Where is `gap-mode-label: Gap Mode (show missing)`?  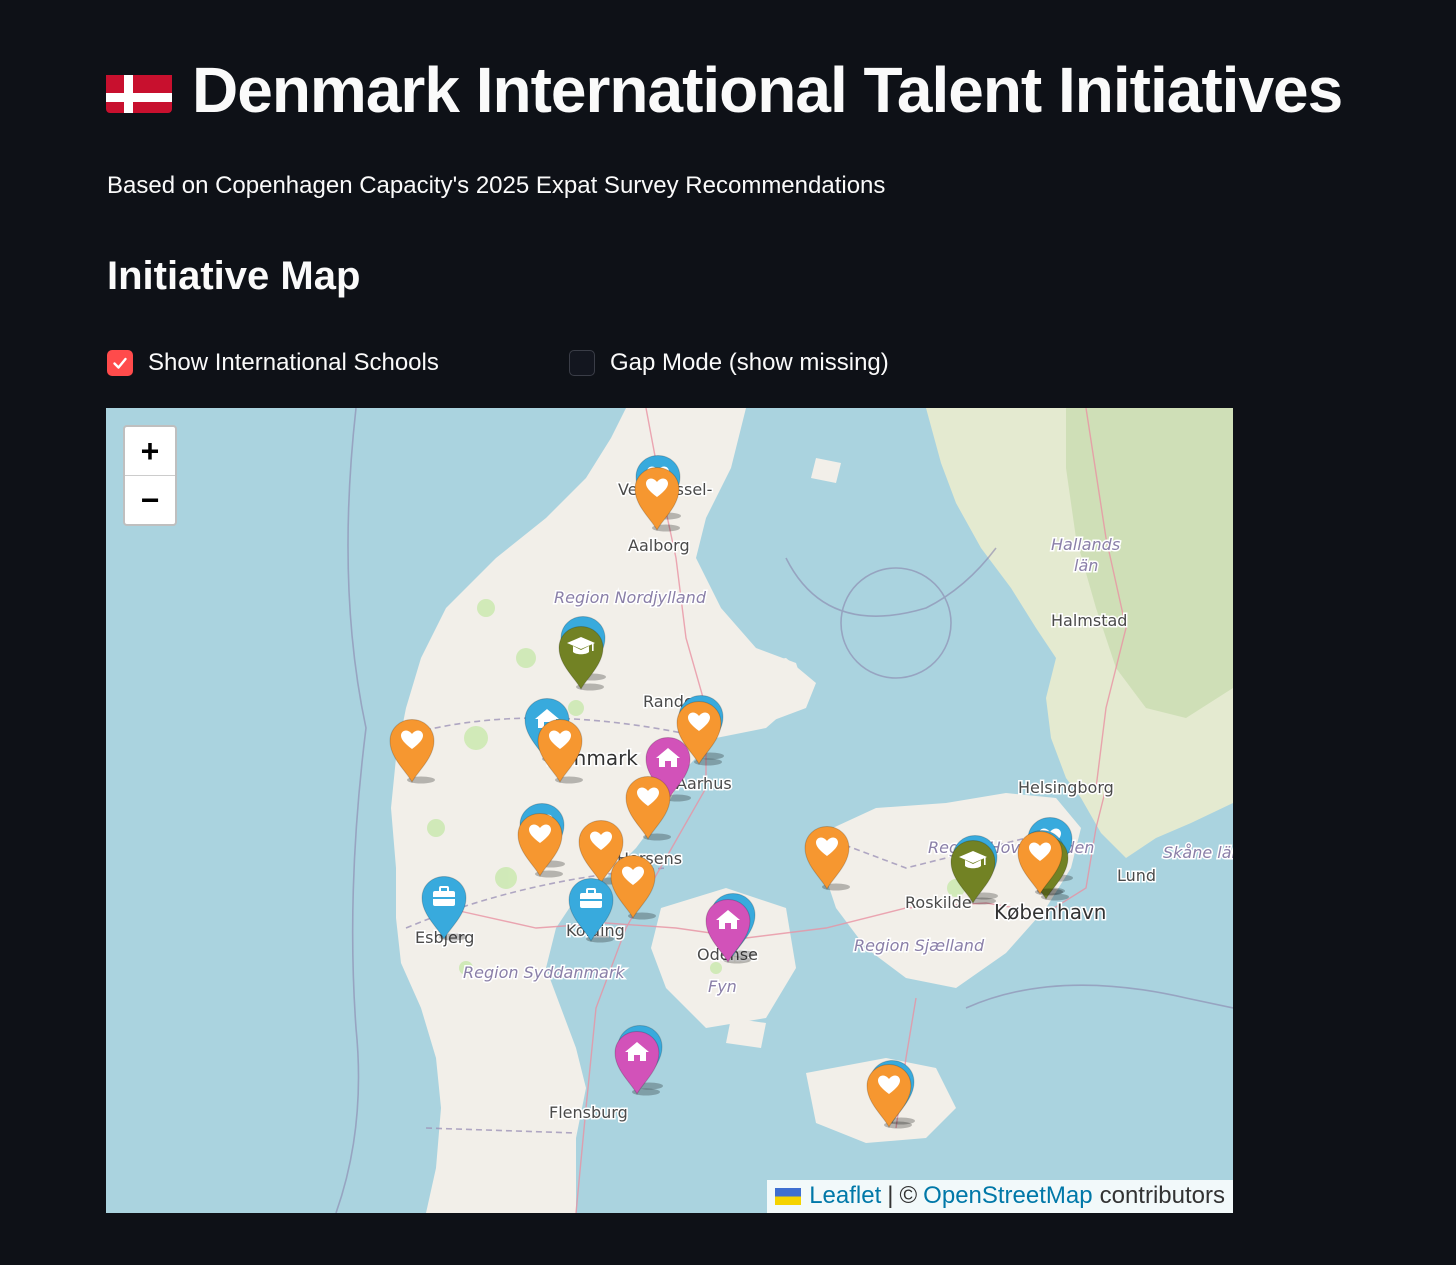 gap-mode-label: Gap Mode (show missing) is located at coordinates (749, 362).